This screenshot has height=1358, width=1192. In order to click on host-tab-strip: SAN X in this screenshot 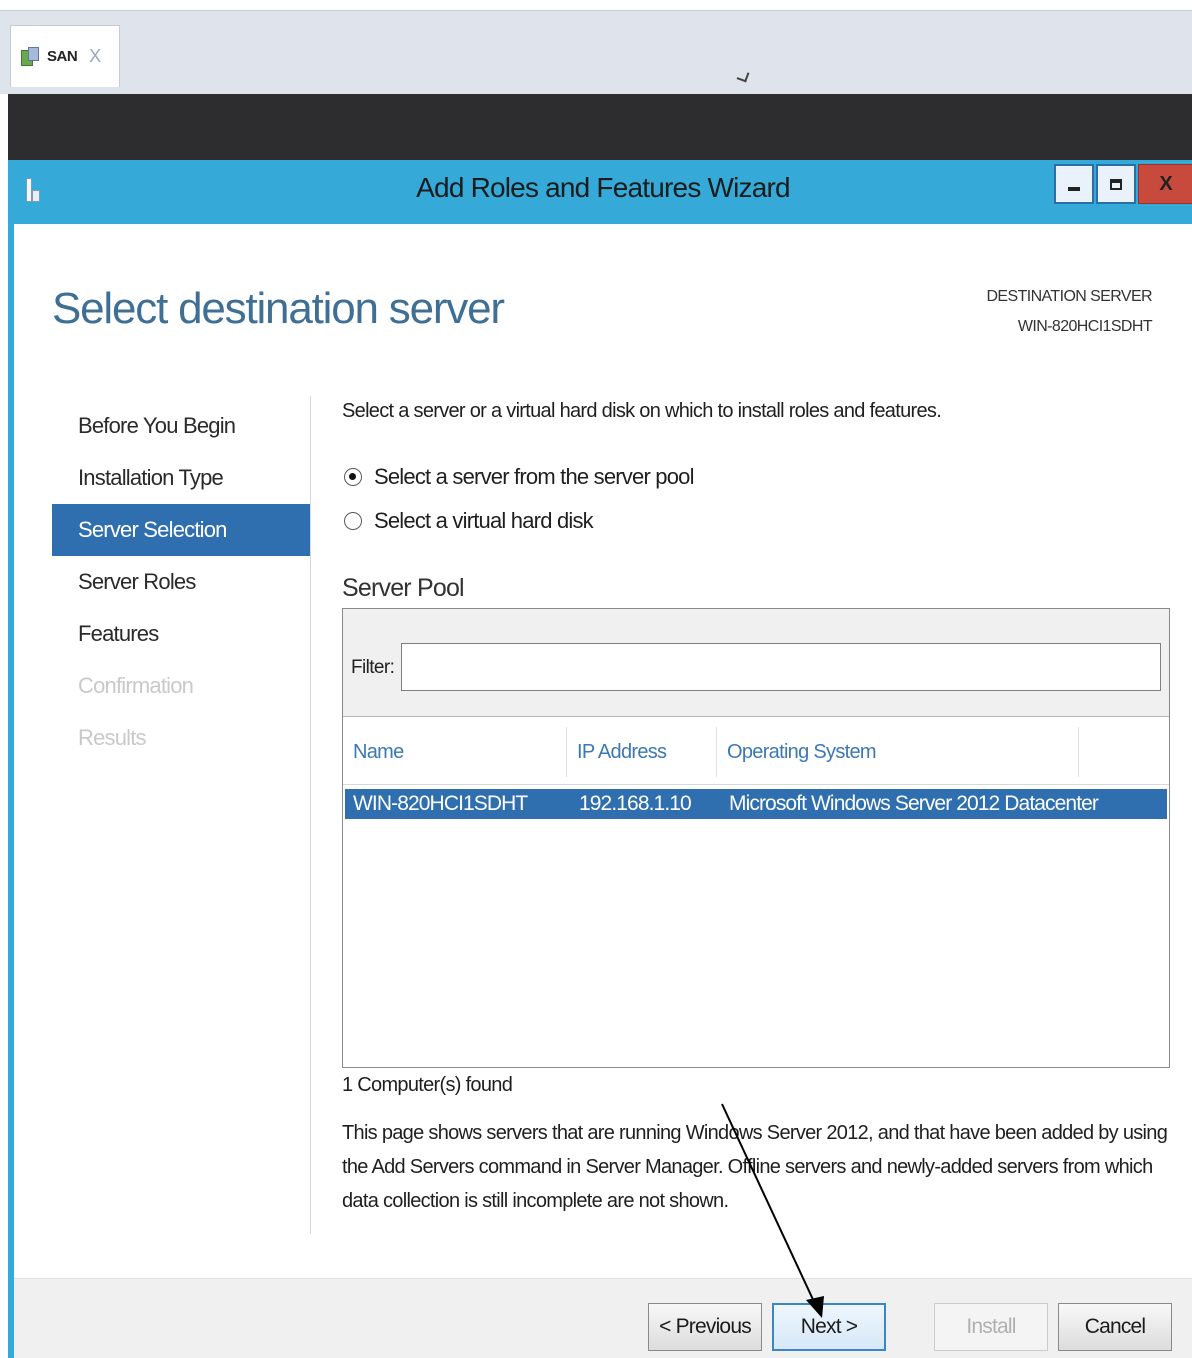, I will do `click(596, 52)`.